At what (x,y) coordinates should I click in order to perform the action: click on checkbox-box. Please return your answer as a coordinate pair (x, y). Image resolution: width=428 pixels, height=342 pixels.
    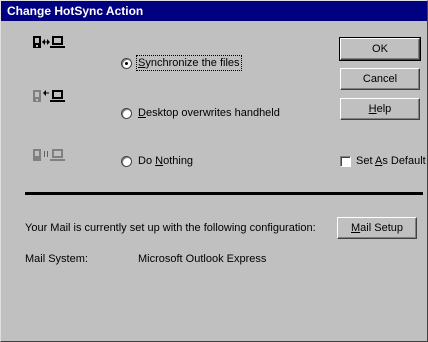
    Looking at the image, I should click on (345, 161).